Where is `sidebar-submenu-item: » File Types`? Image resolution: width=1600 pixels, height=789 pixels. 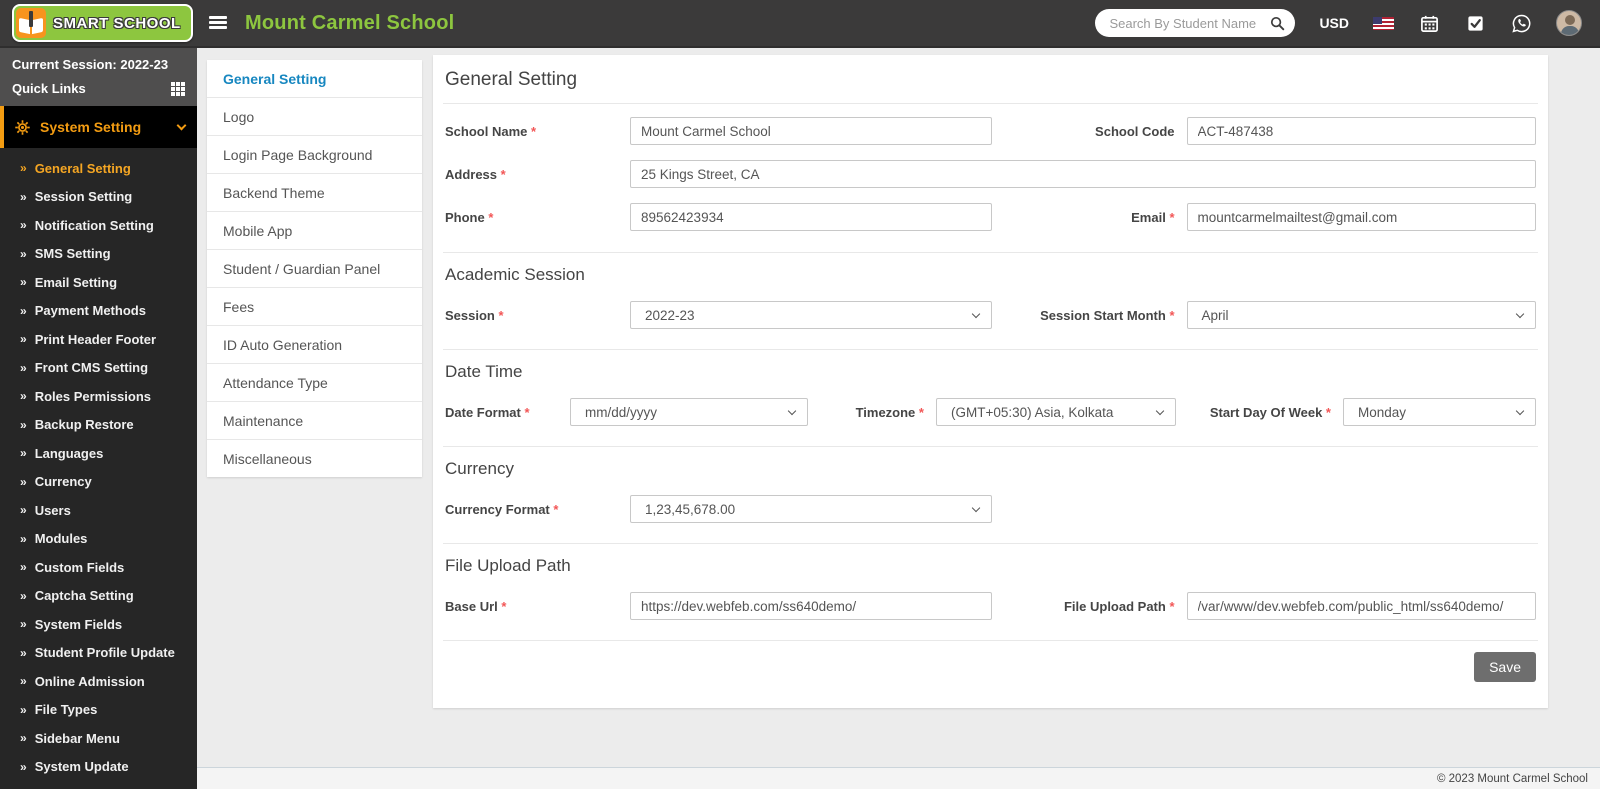
sidebar-submenu-item: » File Types is located at coordinates (98, 710).